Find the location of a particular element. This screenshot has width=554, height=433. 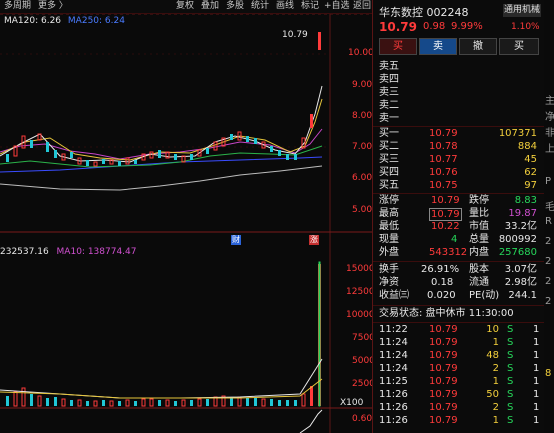

finance-marker: 财 is located at coordinates (236, 240).